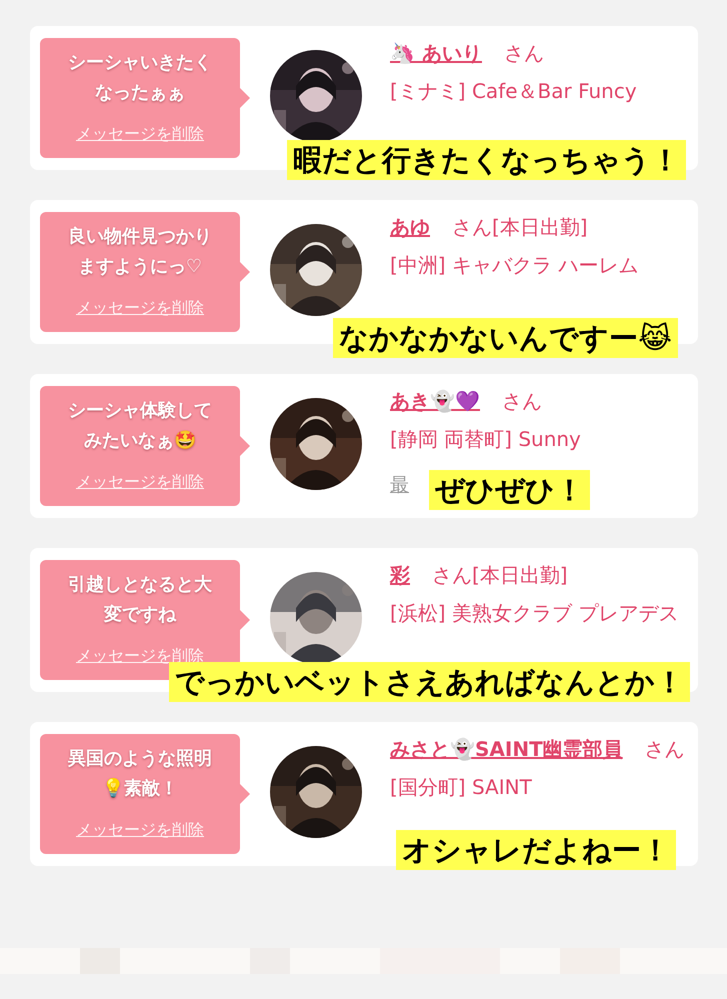  Describe the element at coordinates (513, 91) in the screenshot. I see `shop-name: [ミナミ] Cafe＆Bar Funcy` at that location.